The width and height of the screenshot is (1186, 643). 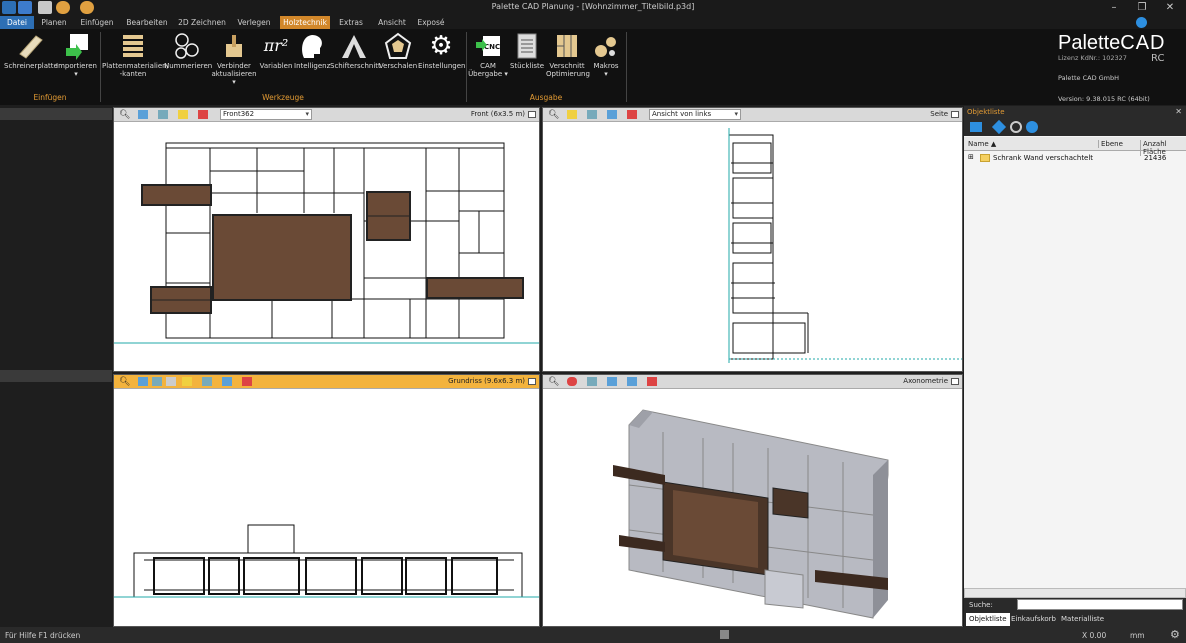 I want to click on tab-einkaufskorb: Einkaufskorb, so click(x=1033, y=619).